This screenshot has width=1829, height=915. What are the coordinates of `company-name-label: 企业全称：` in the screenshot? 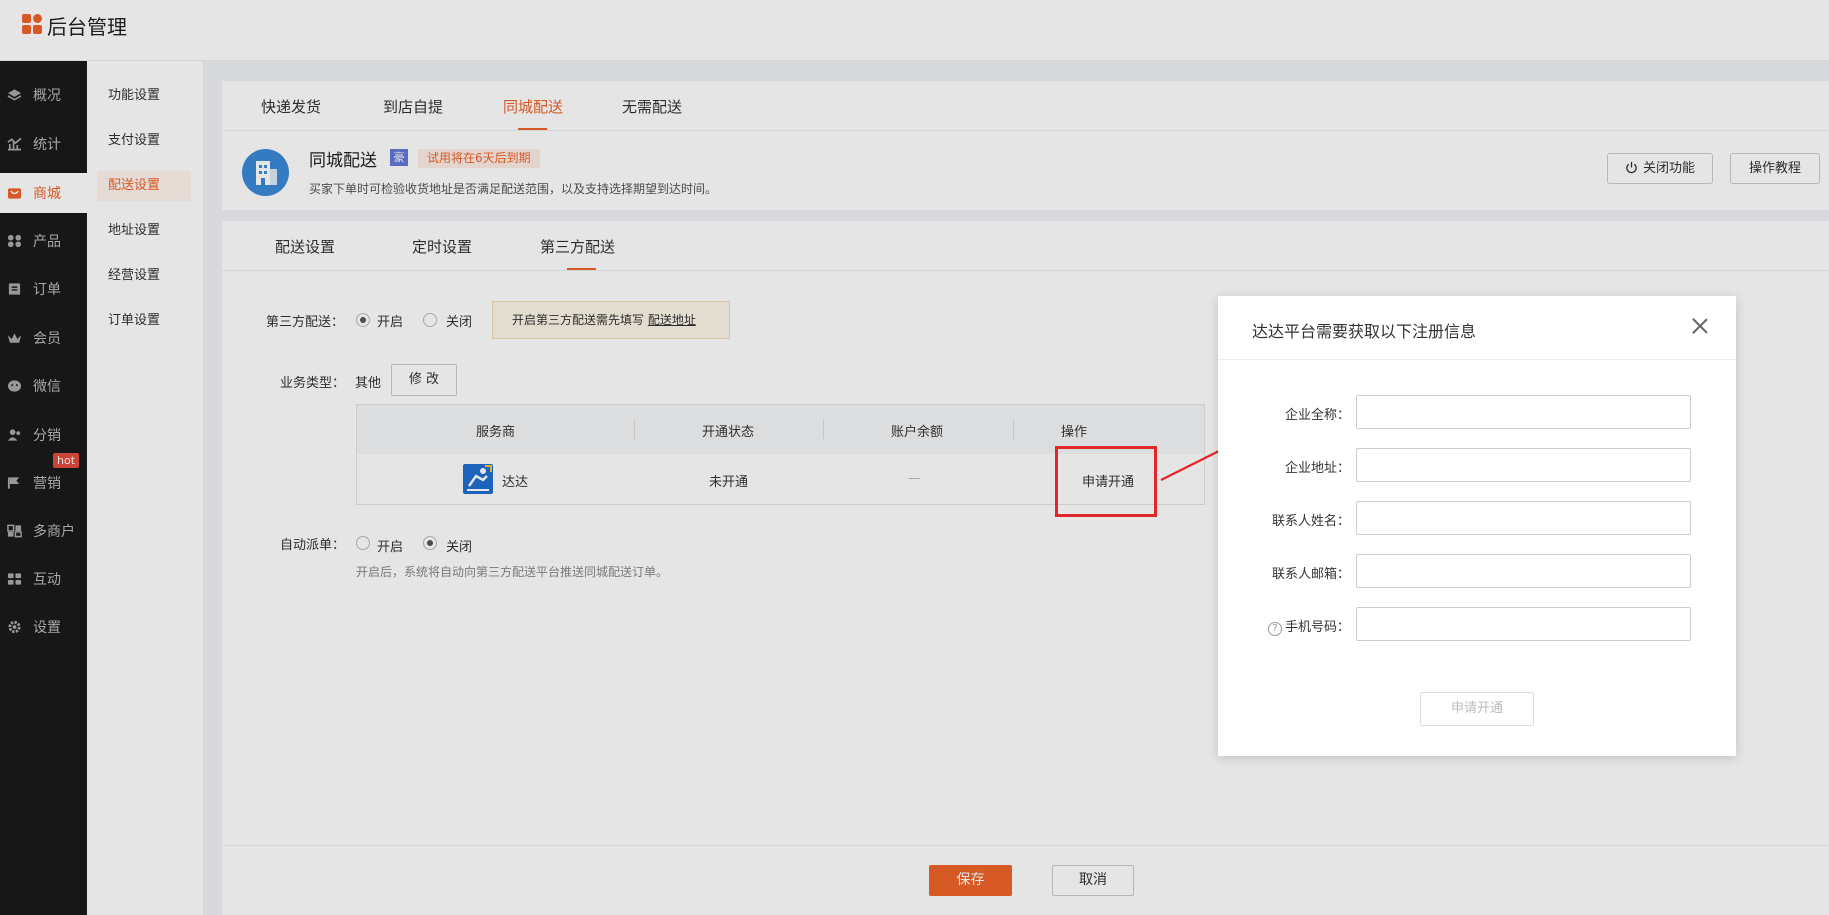 It's located at (1317, 415).